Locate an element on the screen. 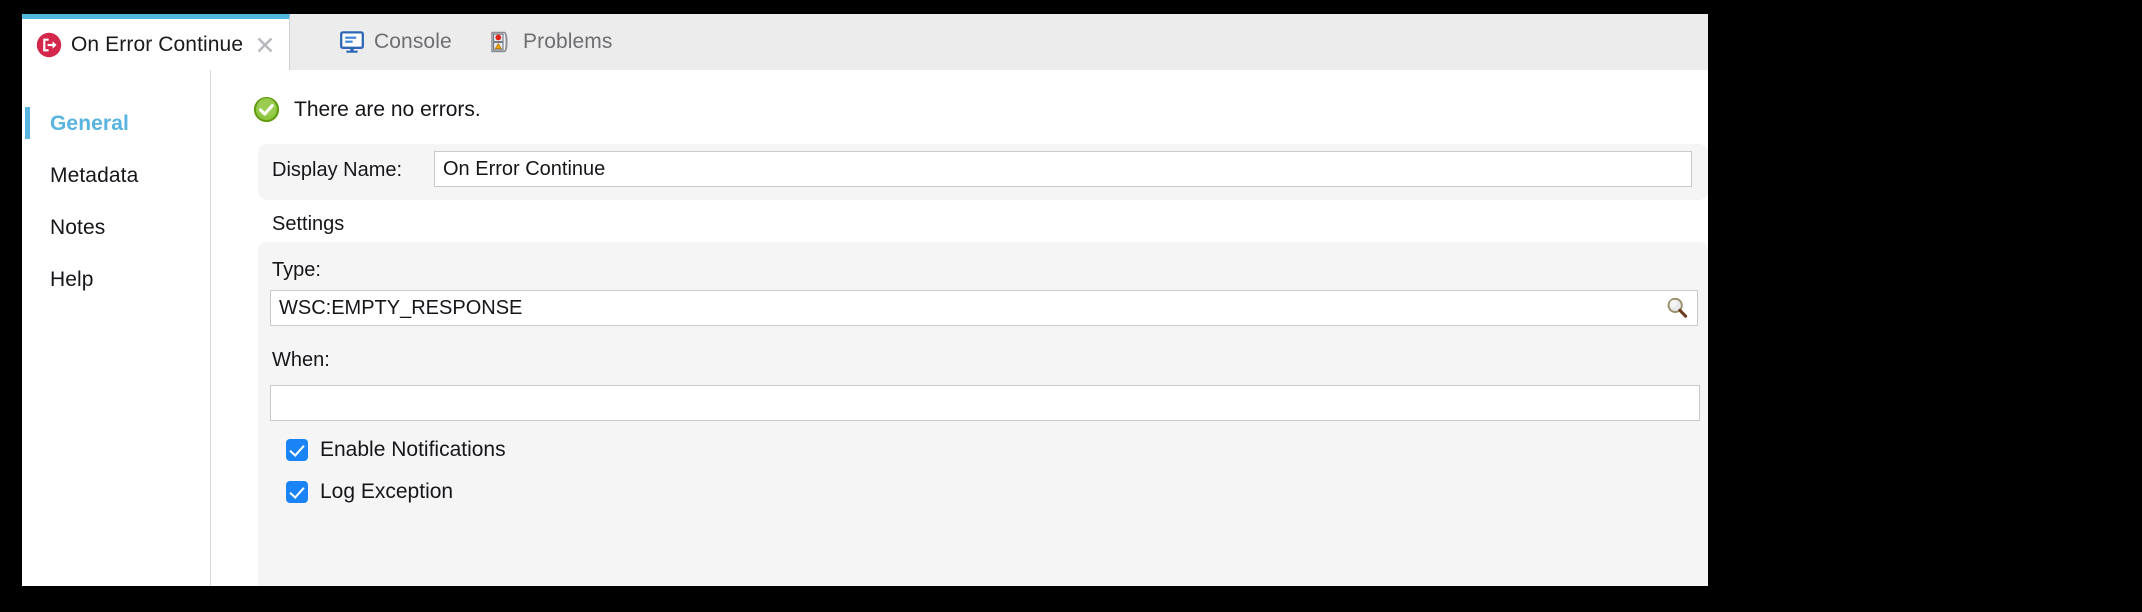 The image size is (2142, 612). tab-console: Console is located at coordinates (395, 42).